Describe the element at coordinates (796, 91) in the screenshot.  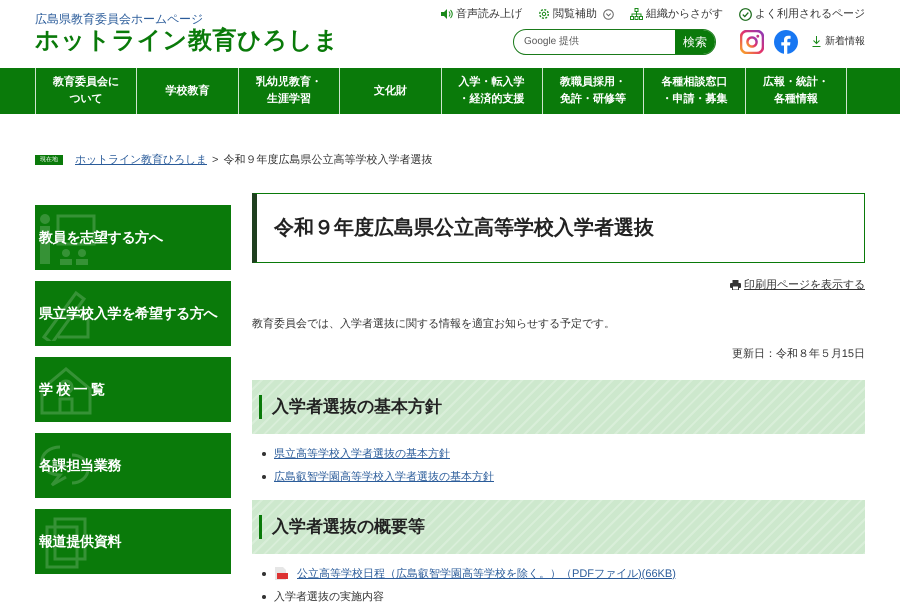
I see `nav-menu-item: 広報・統計・ 各種情報` at that location.